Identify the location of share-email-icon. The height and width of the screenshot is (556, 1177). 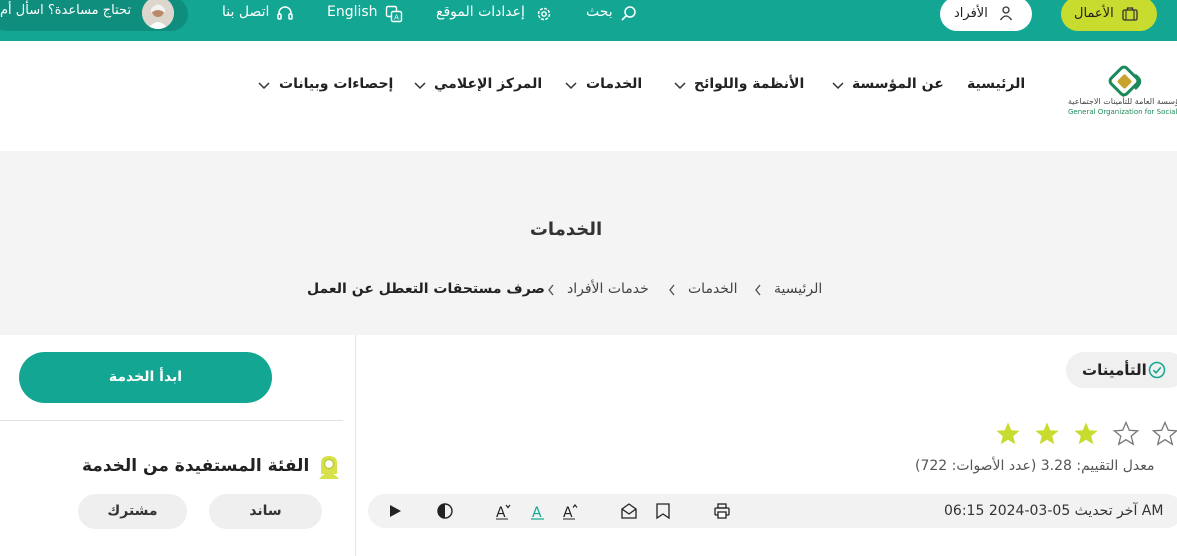
(629, 511).